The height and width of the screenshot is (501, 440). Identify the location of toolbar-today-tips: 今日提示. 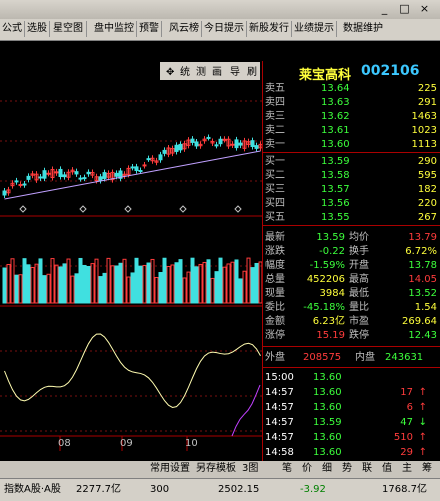
(224, 29).